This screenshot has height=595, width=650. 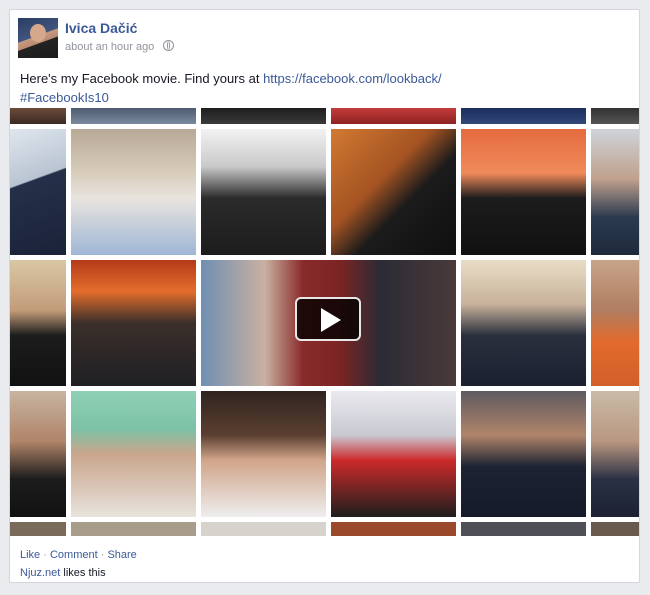 I want to click on story-actions: Like · Comment · Share, so click(x=78, y=555).